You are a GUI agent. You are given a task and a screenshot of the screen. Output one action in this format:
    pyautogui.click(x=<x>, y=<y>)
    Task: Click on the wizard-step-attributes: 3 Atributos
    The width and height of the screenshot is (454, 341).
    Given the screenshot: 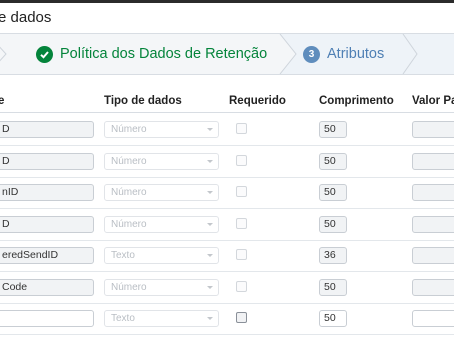 What is the action you would take?
    pyautogui.click(x=343, y=54)
    